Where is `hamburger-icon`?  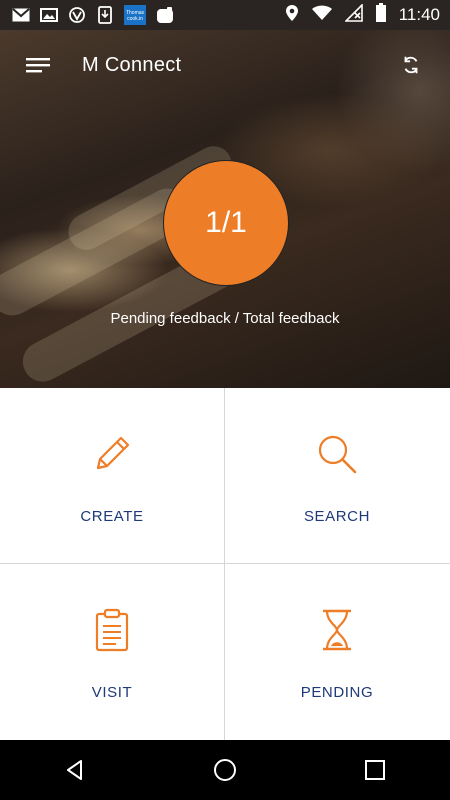 hamburger-icon is located at coordinates (38, 65).